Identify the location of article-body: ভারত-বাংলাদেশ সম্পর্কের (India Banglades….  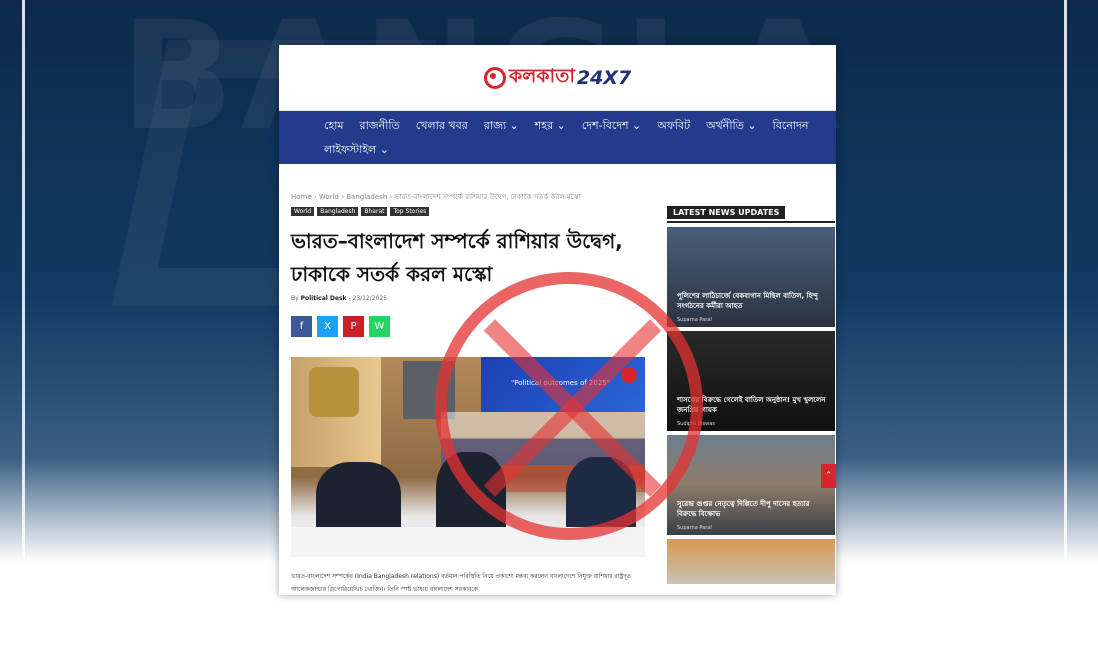
(461, 583).